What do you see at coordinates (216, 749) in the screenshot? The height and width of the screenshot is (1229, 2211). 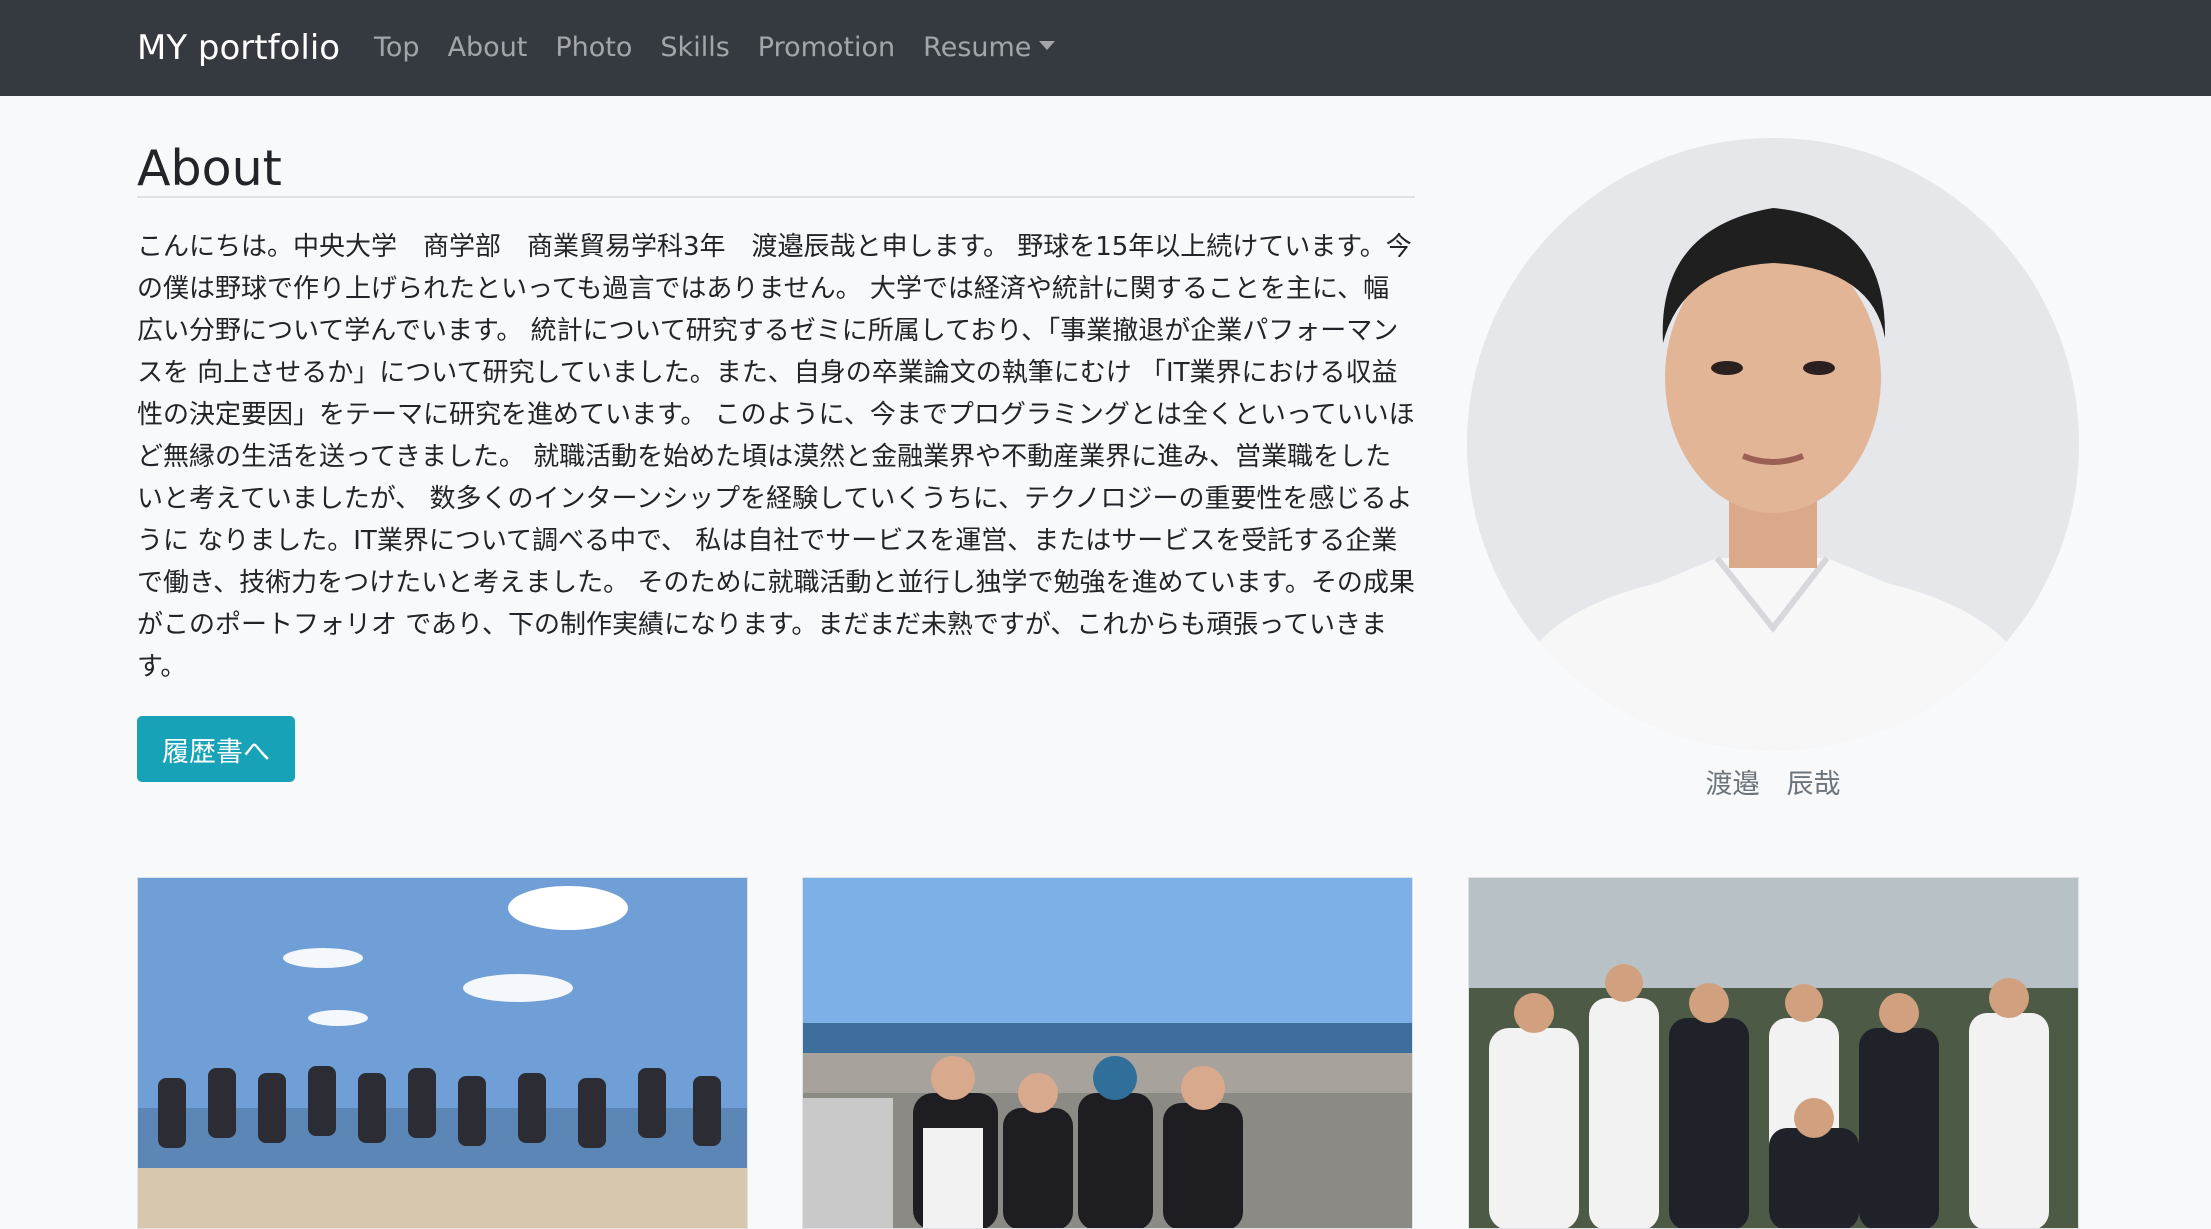 I see `resume-button: 履歴書へ` at bounding box center [216, 749].